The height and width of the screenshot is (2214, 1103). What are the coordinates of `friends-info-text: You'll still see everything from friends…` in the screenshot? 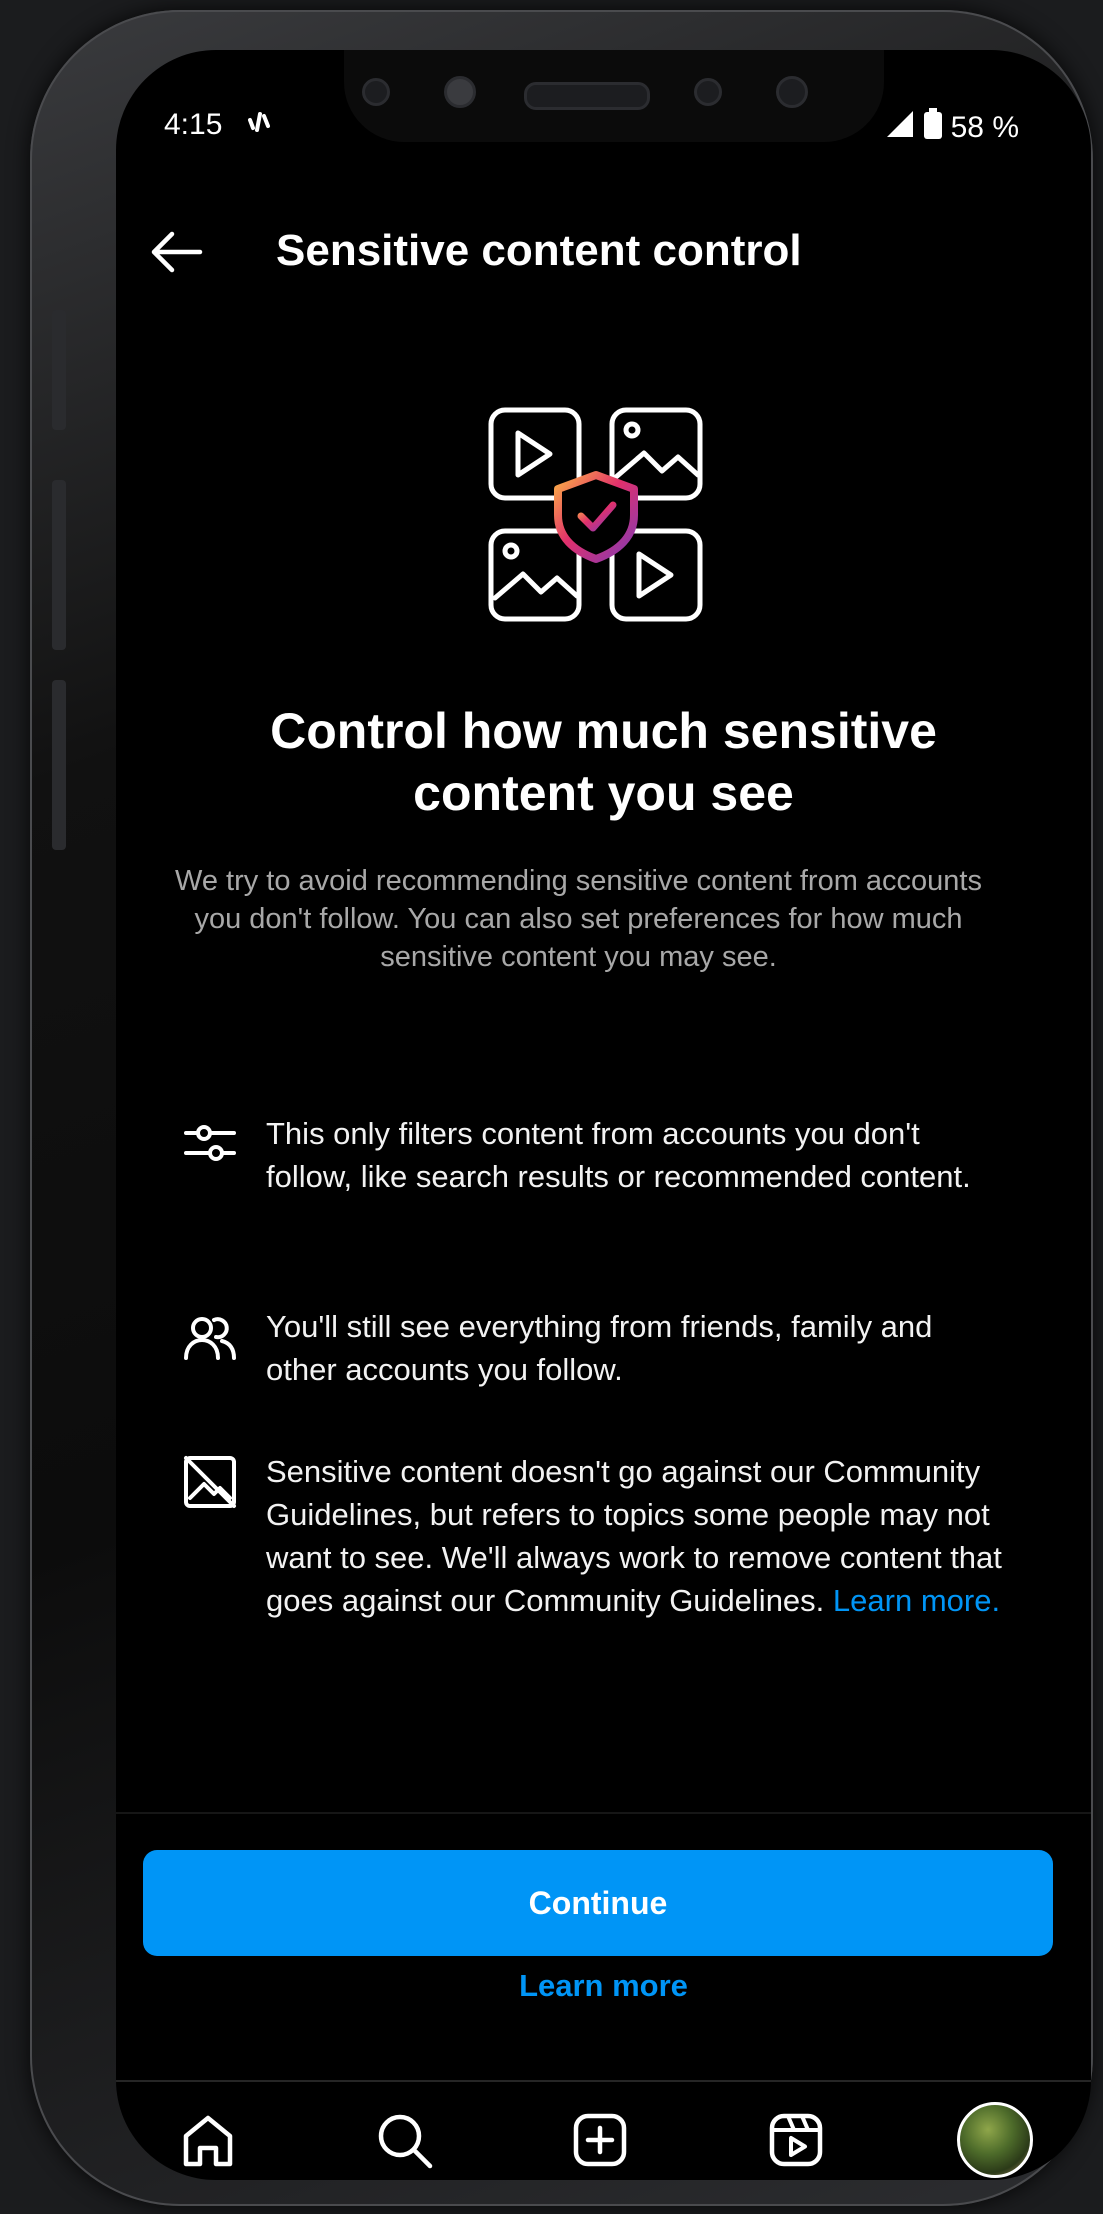 It's located at (599, 1348).